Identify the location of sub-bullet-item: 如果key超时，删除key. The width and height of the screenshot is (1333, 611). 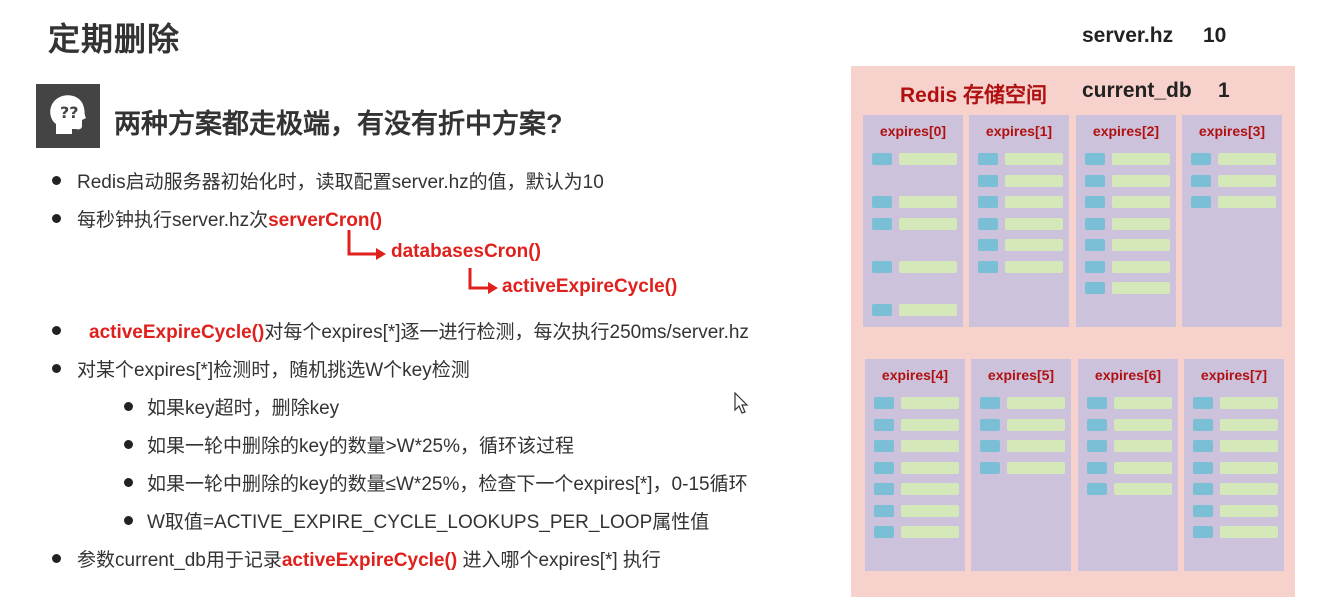
(231, 406).